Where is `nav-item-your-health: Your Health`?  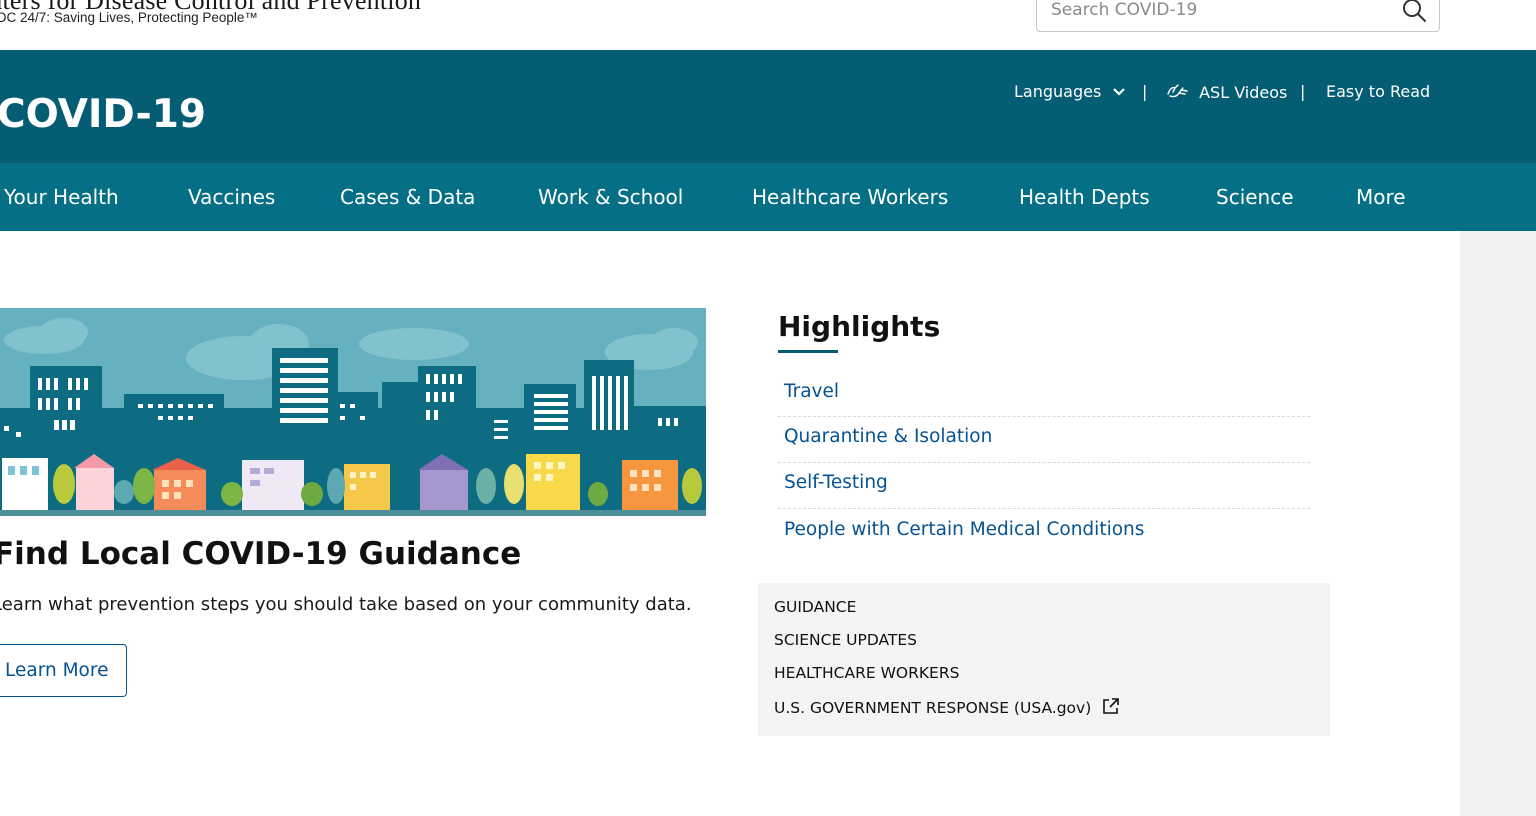
nav-item-your-health: Your Health is located at coordinates (61, 197).